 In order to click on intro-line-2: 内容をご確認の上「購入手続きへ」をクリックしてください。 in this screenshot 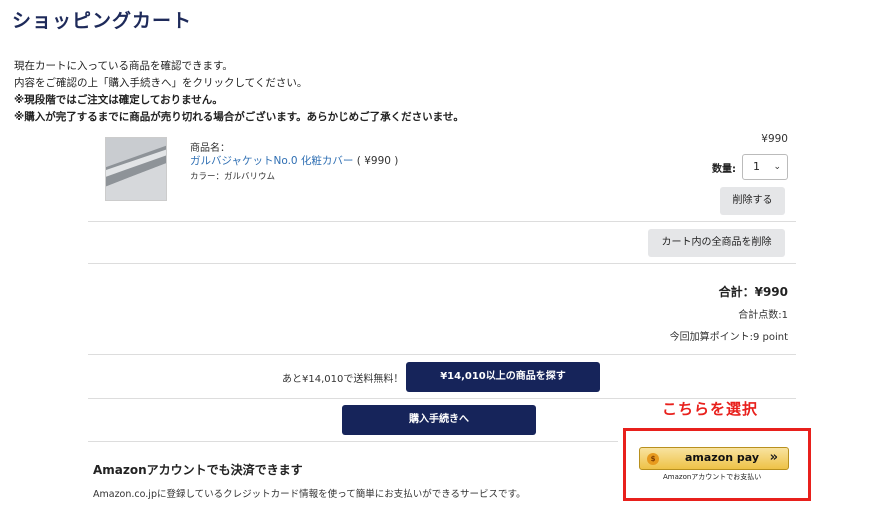, I will do `click(161, 83)`.